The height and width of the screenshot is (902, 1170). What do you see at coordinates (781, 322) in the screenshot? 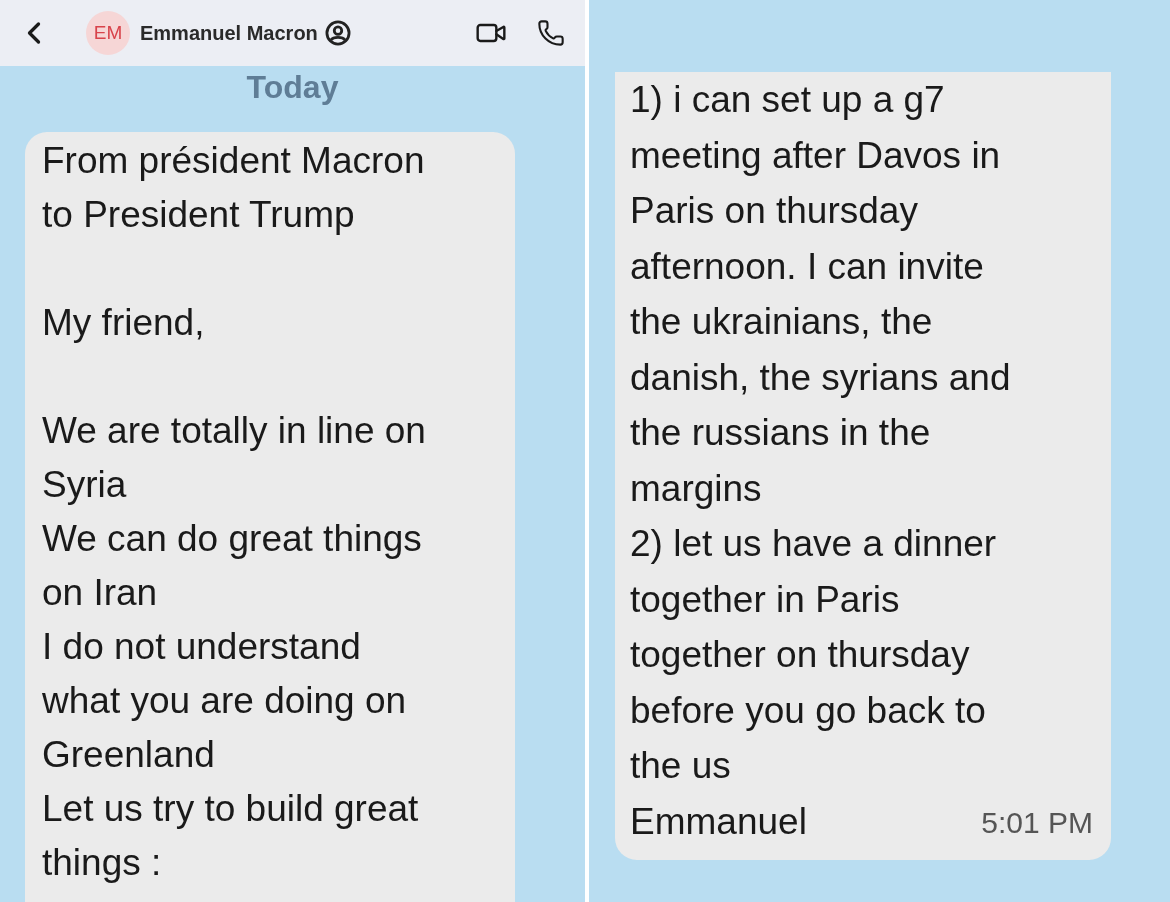
I see `message-line: the ukrainians, the` at bounding box center [781, 322].